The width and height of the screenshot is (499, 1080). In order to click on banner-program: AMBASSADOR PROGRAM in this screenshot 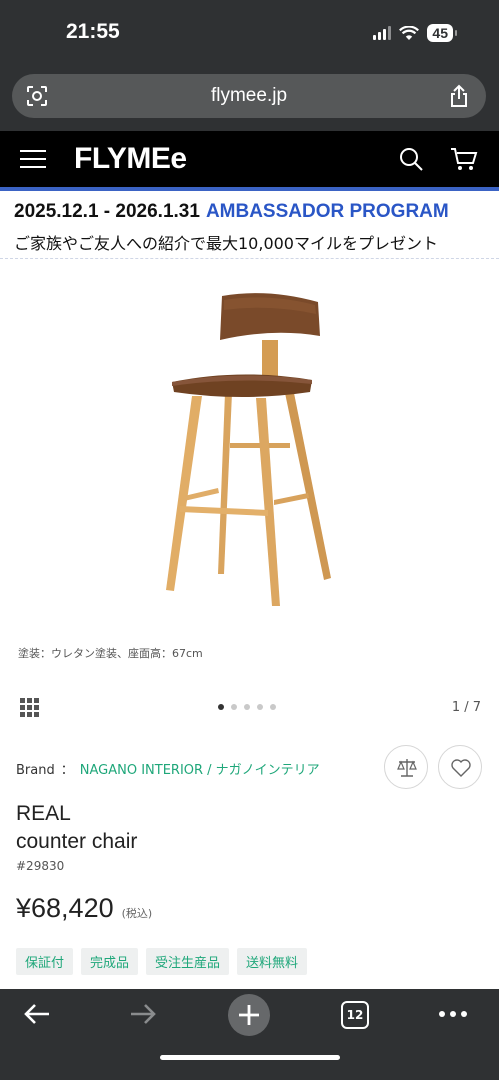, I will do `click(327, 211)`.